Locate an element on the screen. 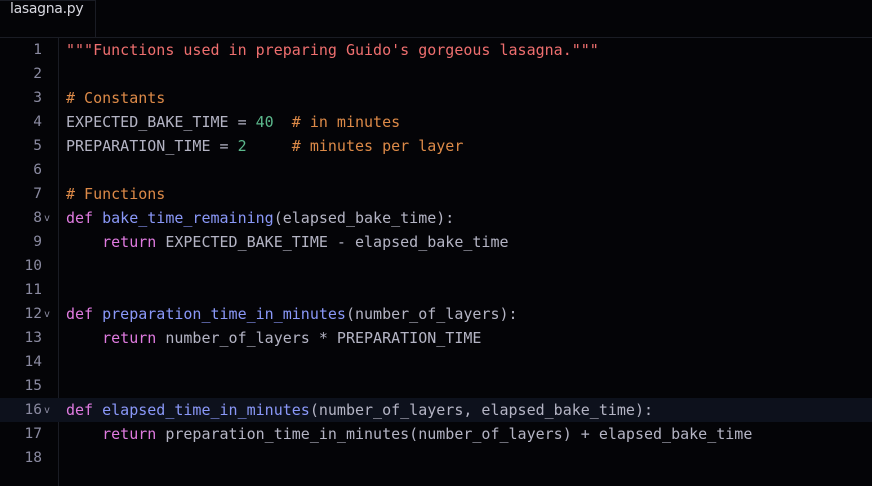  token-fn: elapsed_time_in_minutes is located at coordinates (206, 410).